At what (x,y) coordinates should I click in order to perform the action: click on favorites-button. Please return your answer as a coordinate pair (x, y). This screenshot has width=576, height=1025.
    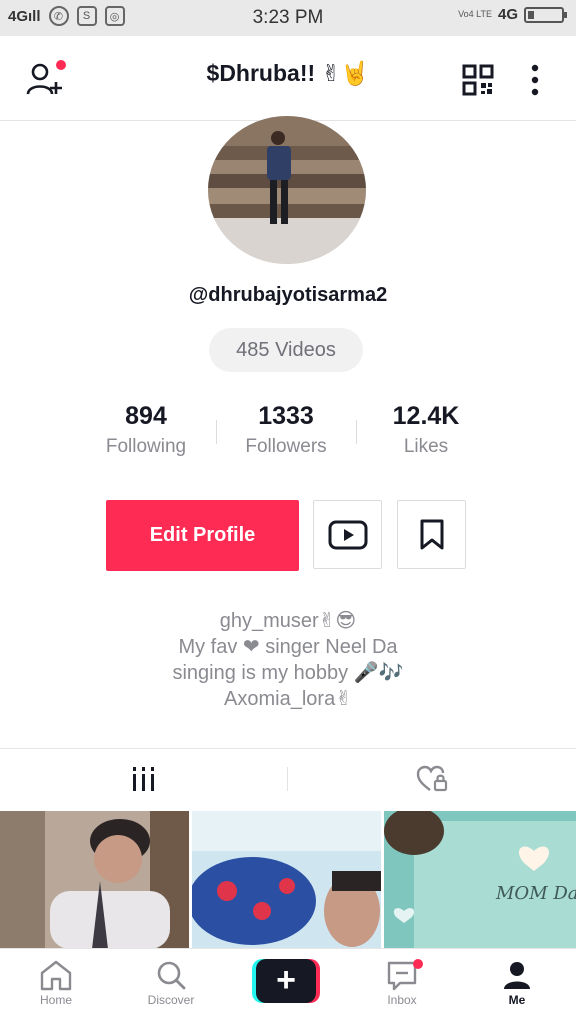
    Looking at the image, I should click on (431, 534).